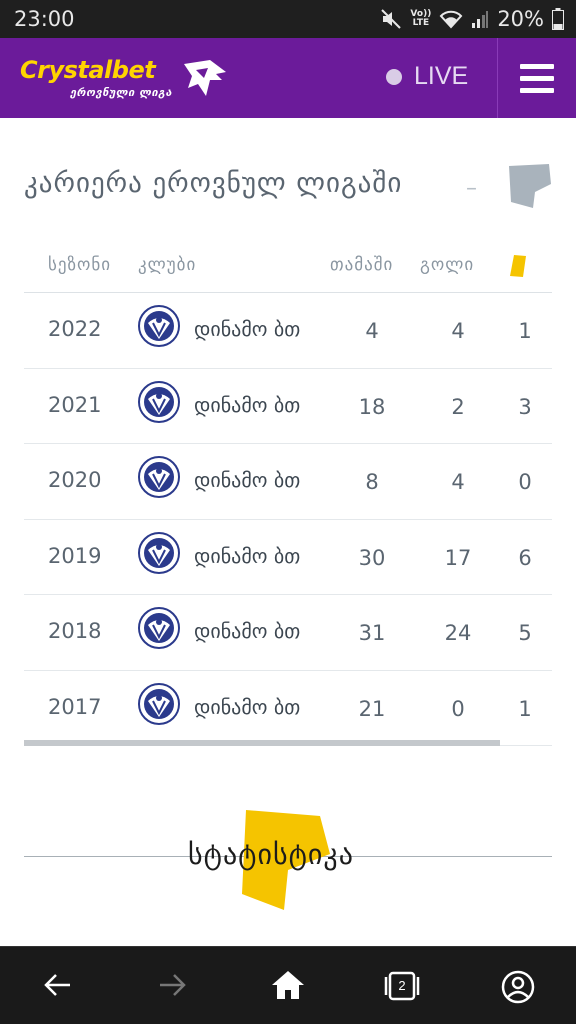  What do you see at coordinates (458, 557) in the screenshot?
I see `goals-cell: 17` at bounding box center [458, 557].